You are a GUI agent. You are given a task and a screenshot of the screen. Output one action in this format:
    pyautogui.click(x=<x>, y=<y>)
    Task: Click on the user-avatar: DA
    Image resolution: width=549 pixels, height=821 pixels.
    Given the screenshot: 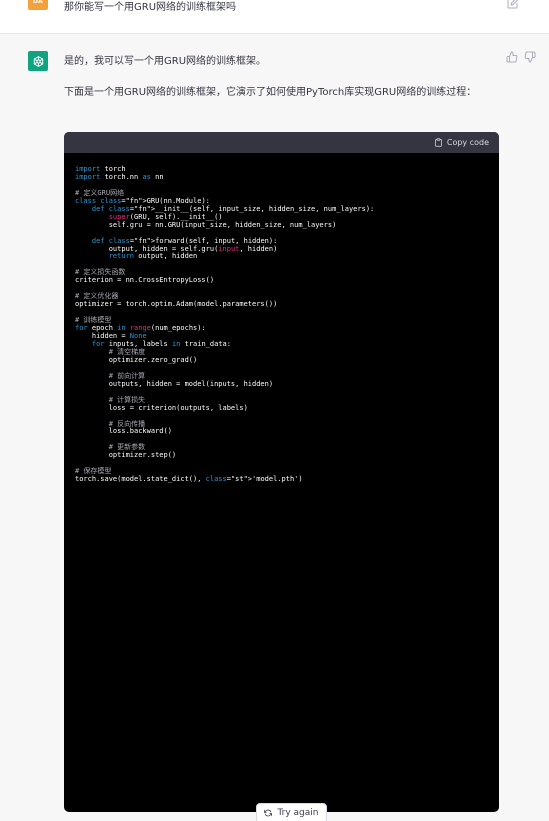 What is the action you would take?
    pyautogui.click(x=38, y=5)
    